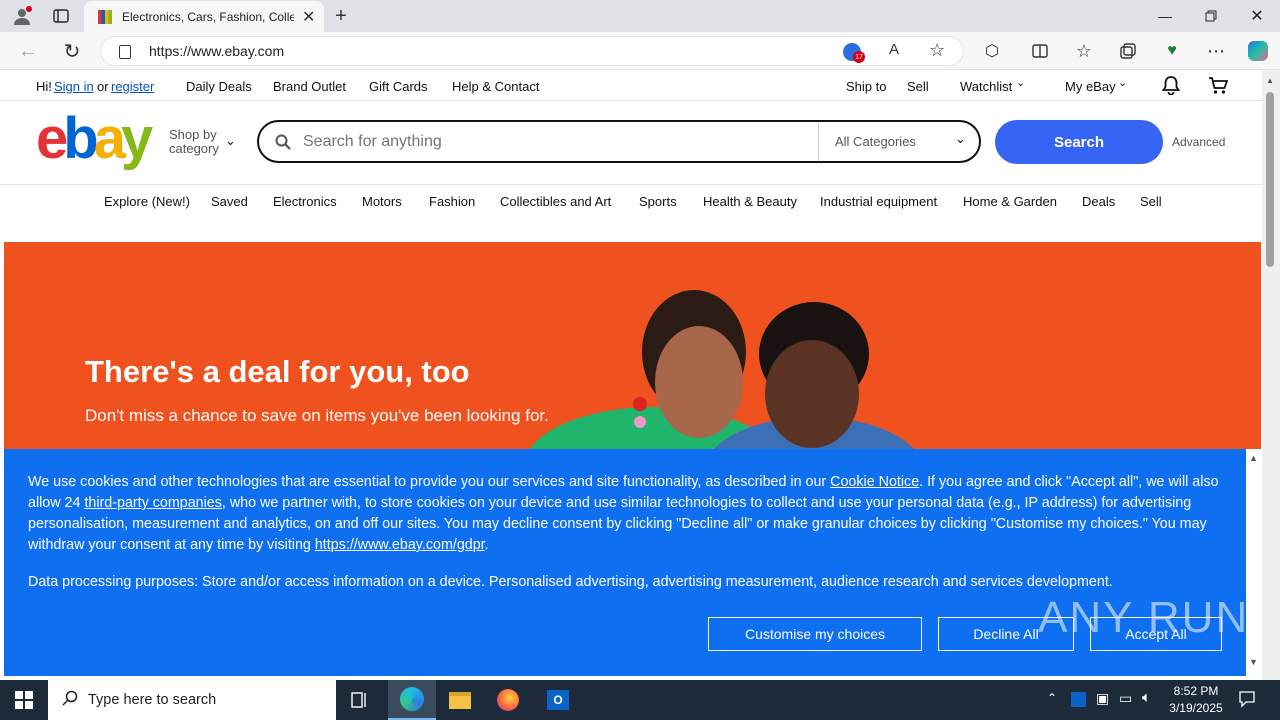 This screenshot has height=720, width=1280. I want to click on watchlist-chevron-down-icon: ⌄, so click(1020, 82).